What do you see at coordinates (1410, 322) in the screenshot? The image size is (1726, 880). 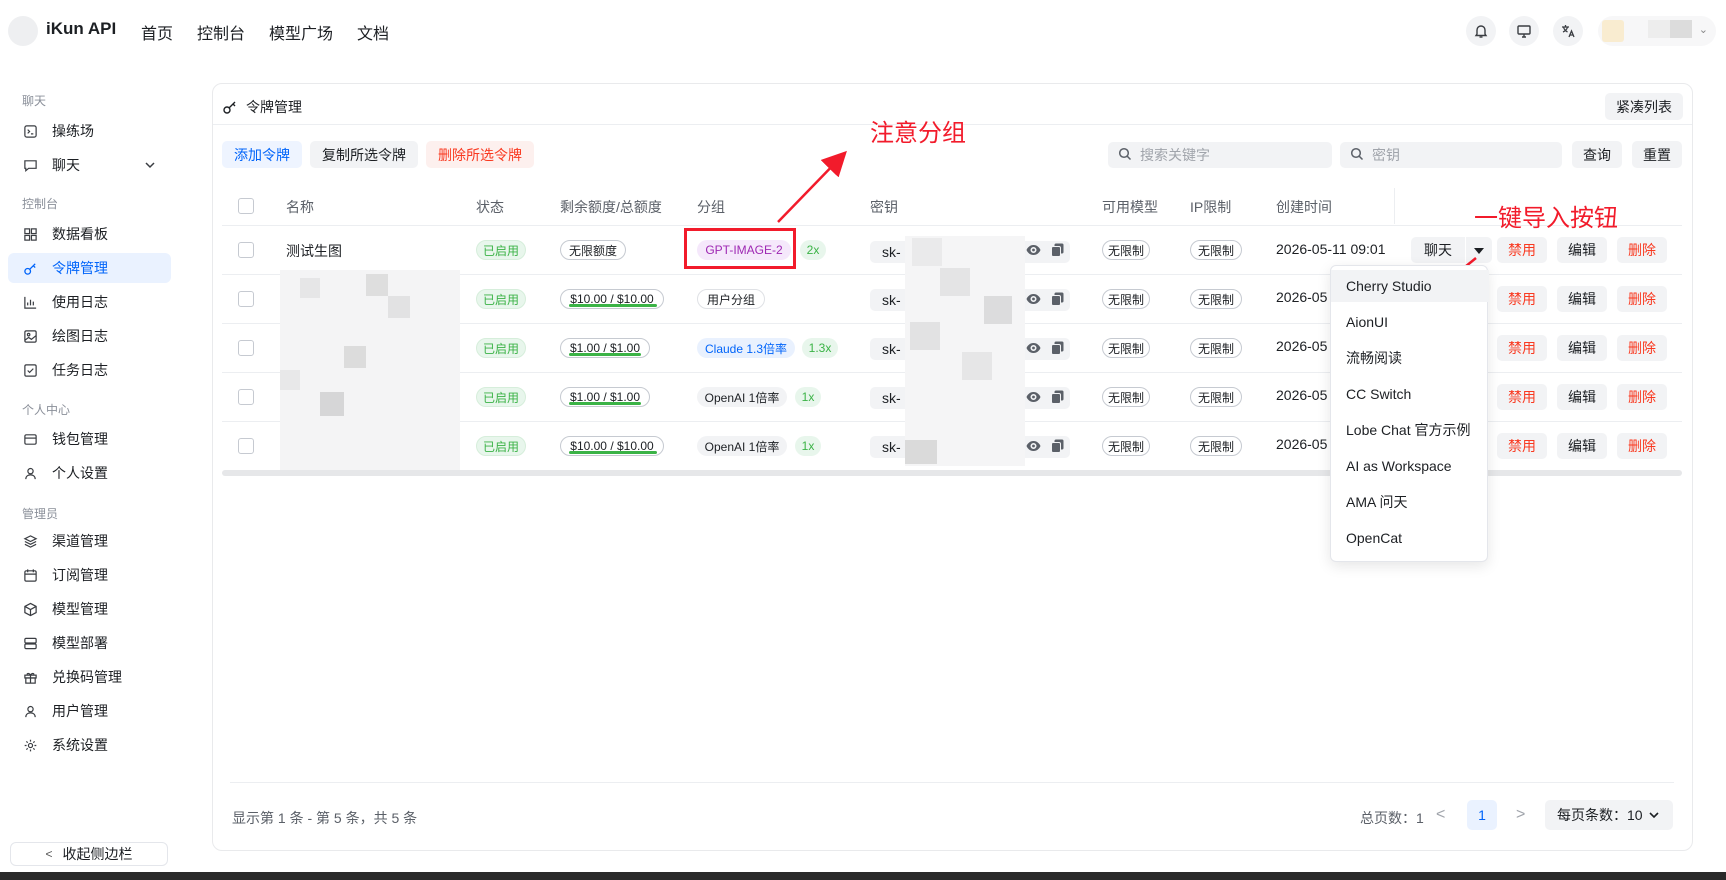 I see `dropdown-item-aionui: AionUI` at bounding box center [1410, 322].